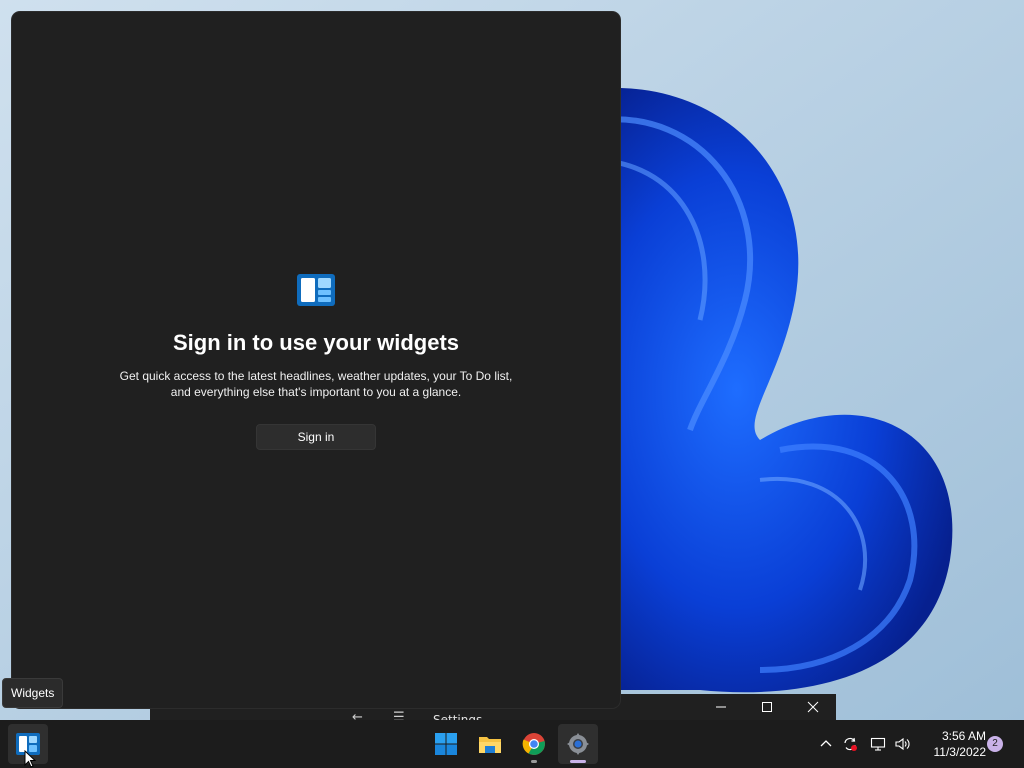  I want to click on folder-icon, so click(490, 745).